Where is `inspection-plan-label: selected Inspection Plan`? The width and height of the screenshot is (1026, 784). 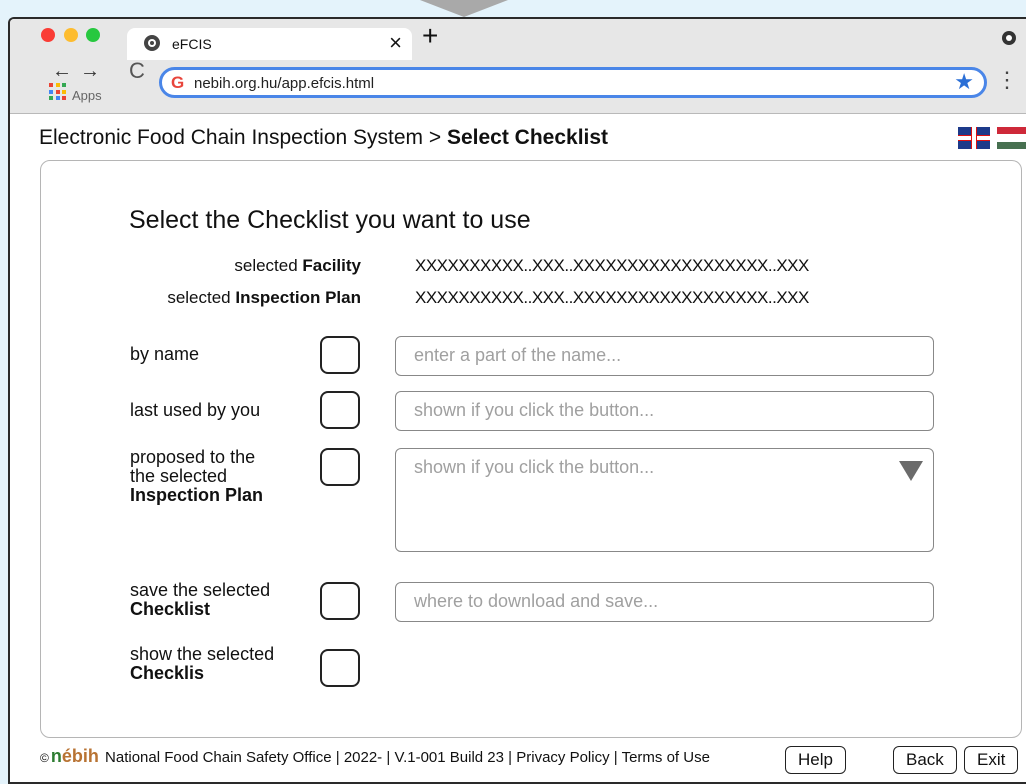
inspection-plan-label: selected Inspection Plan is located at coordinates (264, 297).